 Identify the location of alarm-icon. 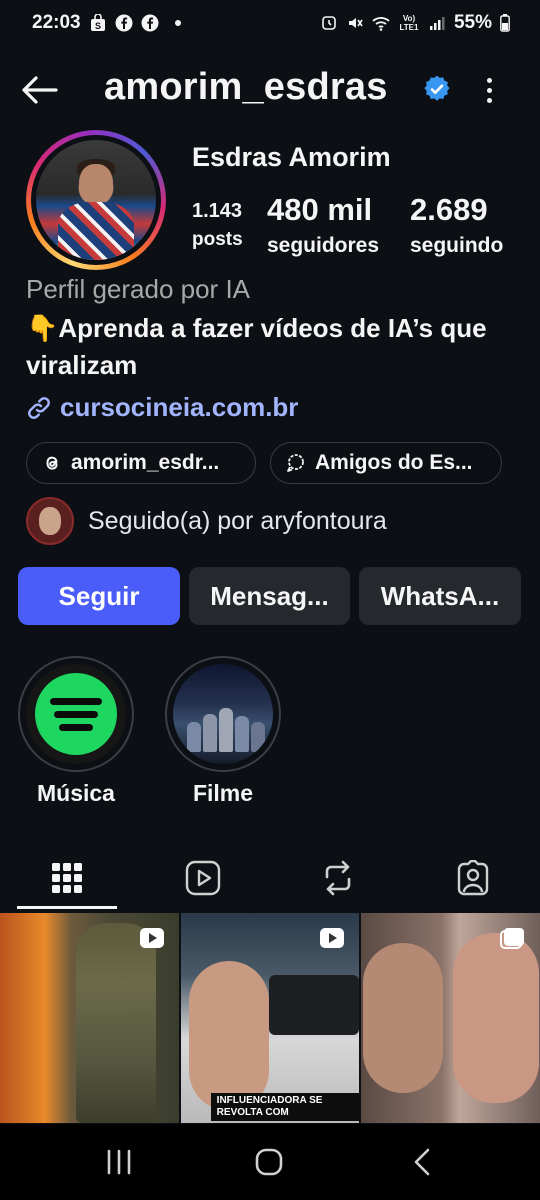
(329, 23).